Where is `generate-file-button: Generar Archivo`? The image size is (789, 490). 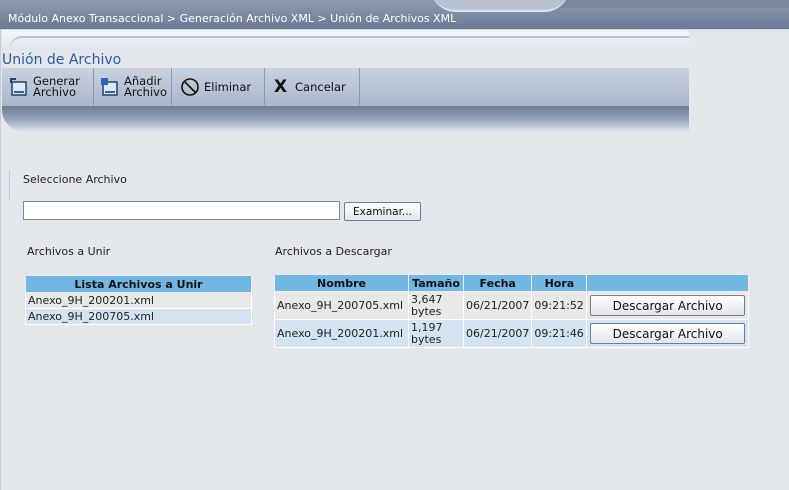
generate-file-button: Generar Archivo is located at coordinates (48, 87).